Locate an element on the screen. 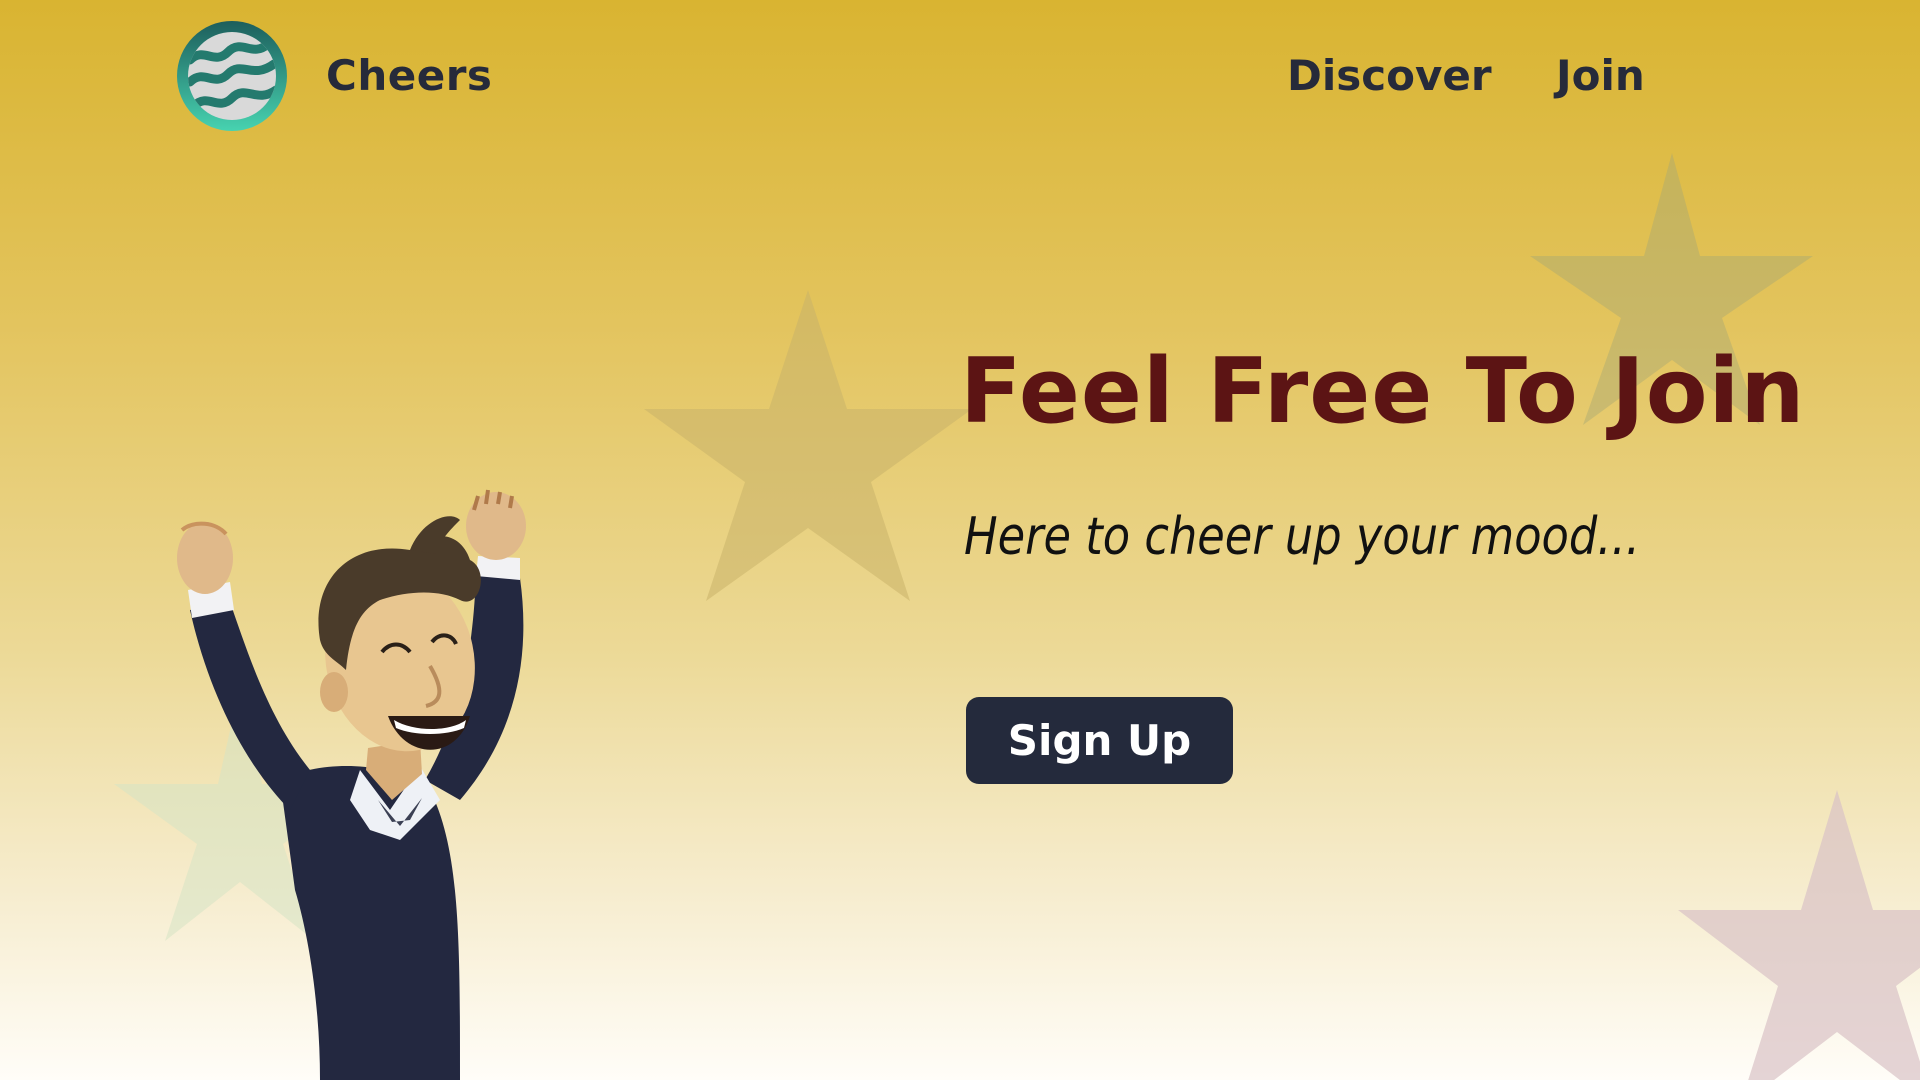 The height and width of the screenshot is (1080, 1920). nav-discover-link: Discover is located at coordinates (1389, 76).